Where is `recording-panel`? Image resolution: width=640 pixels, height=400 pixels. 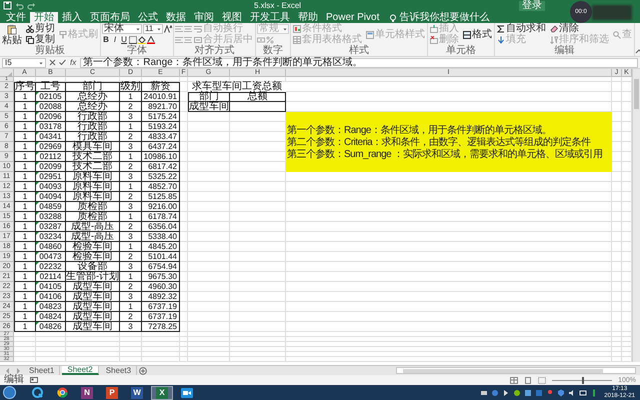 recording-panel is located at coordinates (612, 12).